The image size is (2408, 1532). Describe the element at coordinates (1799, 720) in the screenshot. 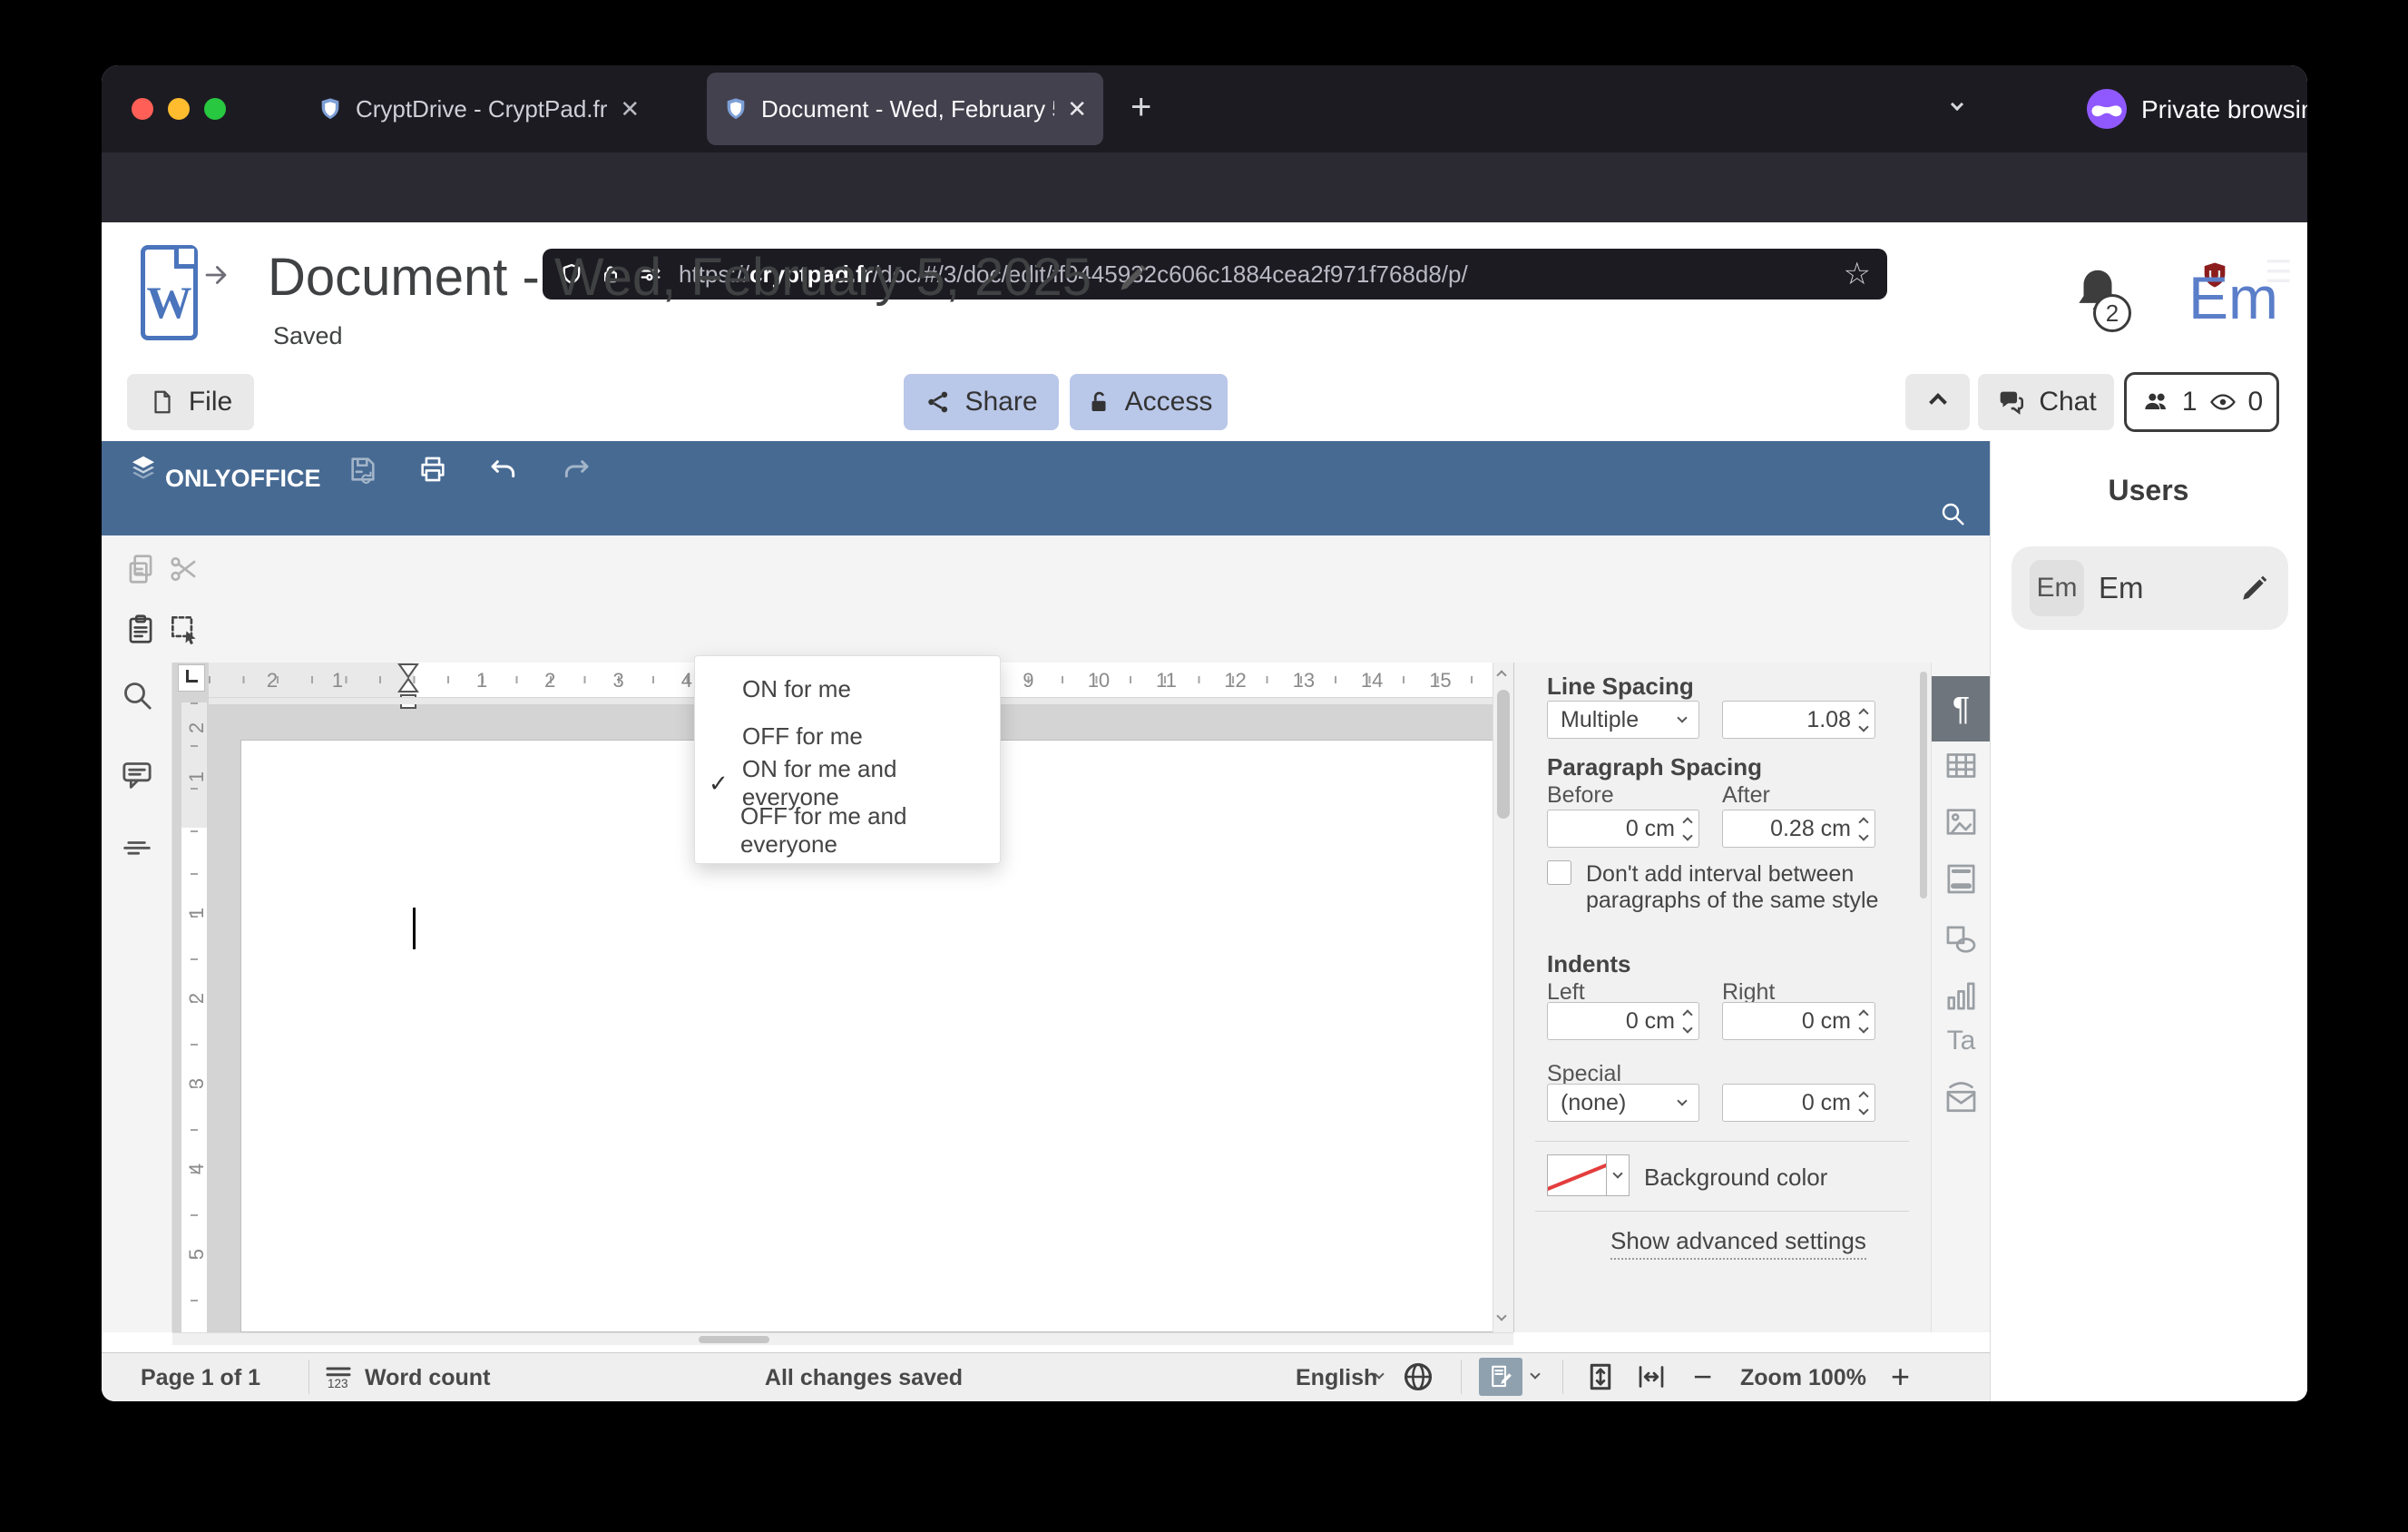

I see `line-spacing-amount: 1.08` at that location.